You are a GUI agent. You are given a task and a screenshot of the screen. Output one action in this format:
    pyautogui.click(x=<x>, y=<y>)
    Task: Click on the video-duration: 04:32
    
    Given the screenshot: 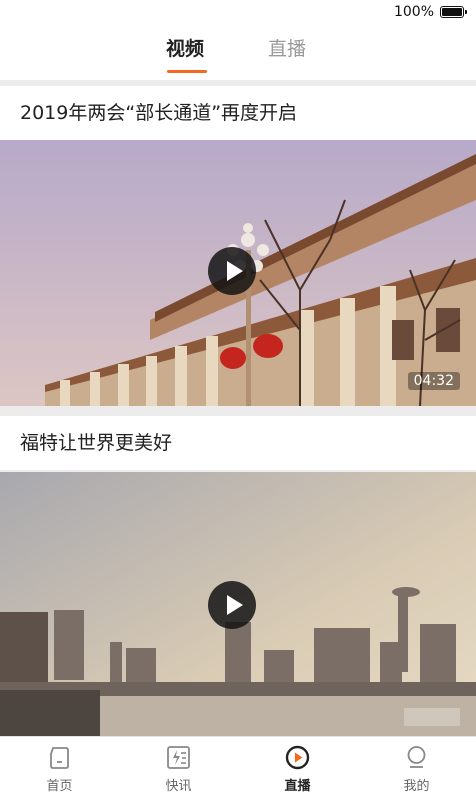 What is the action you would take?
    pyautogui.click(x=433, y=381)
    